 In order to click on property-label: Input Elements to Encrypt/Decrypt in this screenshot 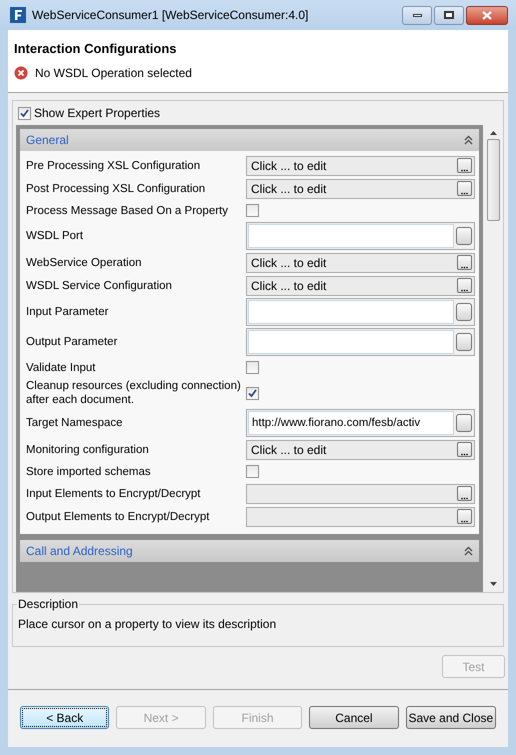, I will do `click(113, 493)`.